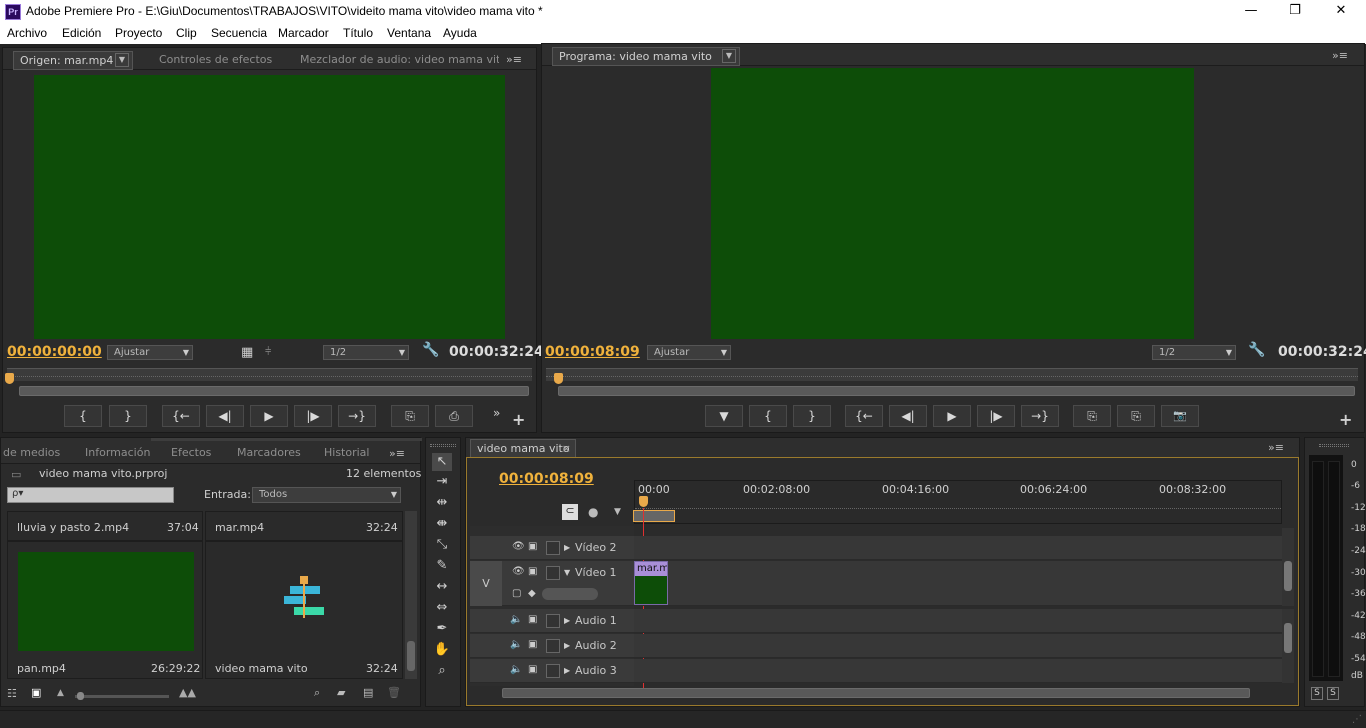  What do you see at coordinates (518, 546) in the screenshot?
I see `eye-icon: 👁` at bounding box center [518, 546].